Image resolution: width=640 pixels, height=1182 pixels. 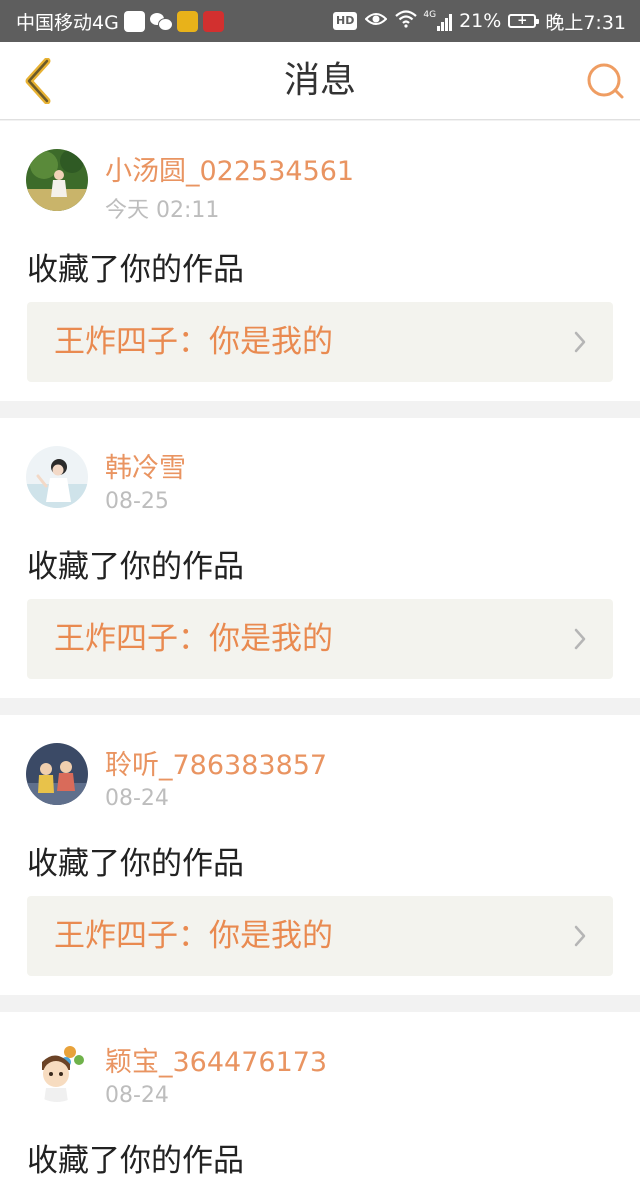 I want to click on username: 韩冷雪, so click(x=145, y=465).